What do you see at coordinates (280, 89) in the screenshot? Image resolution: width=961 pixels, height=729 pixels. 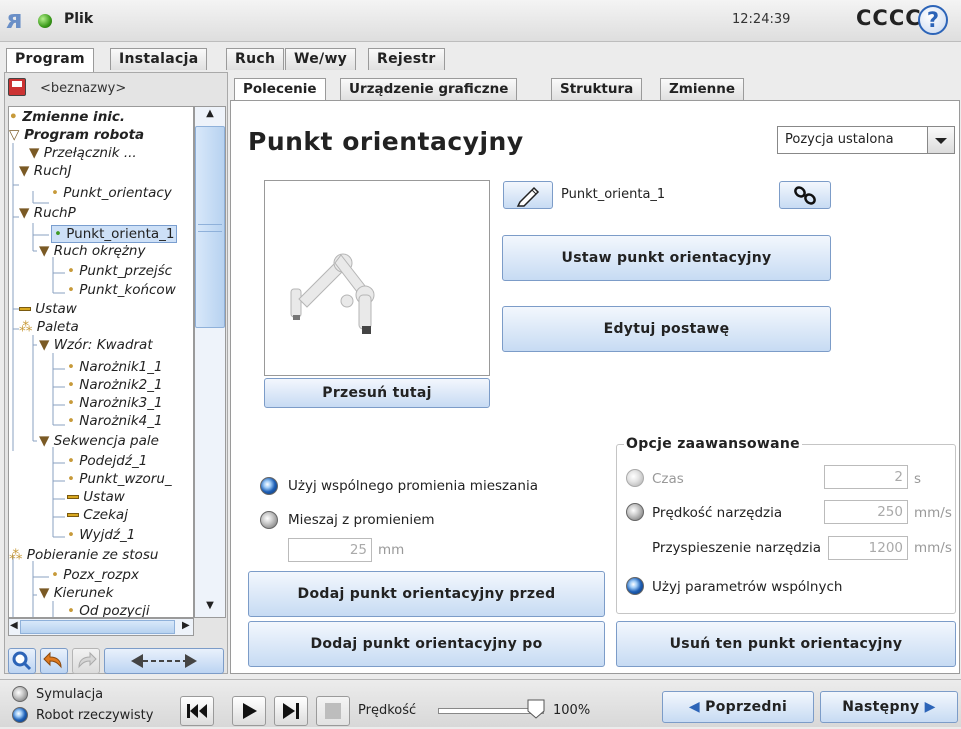 I see `tab-command: Polecenie` at bounding box center [280, 89].